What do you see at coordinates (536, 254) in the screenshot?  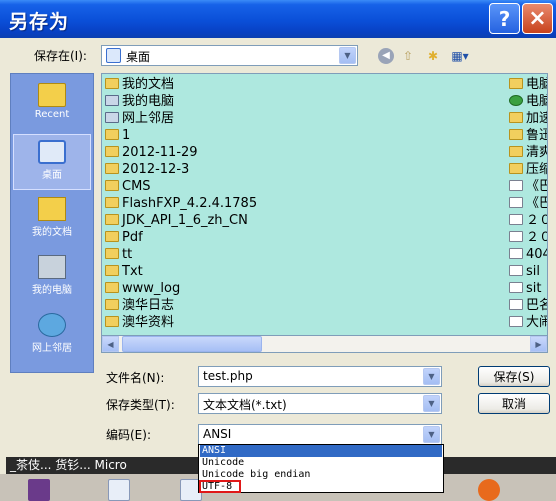 I see `file-name: 404` at bounding box center [536, 254].